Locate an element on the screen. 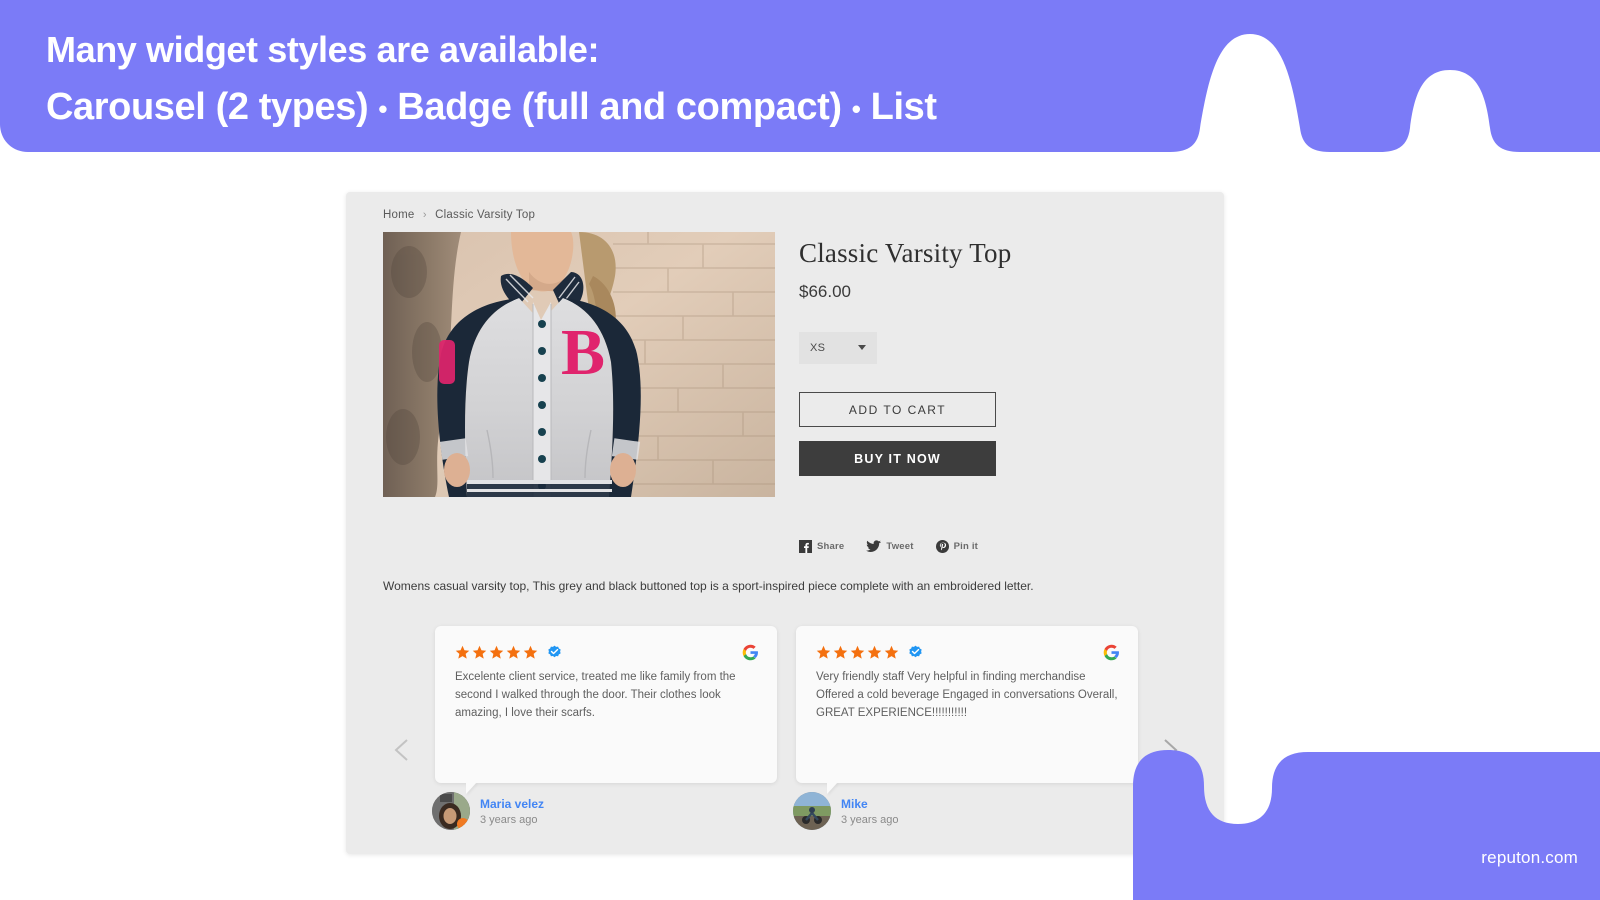  banner-item-badge: Badge (full and compact) is located at coordinates (619, 107).